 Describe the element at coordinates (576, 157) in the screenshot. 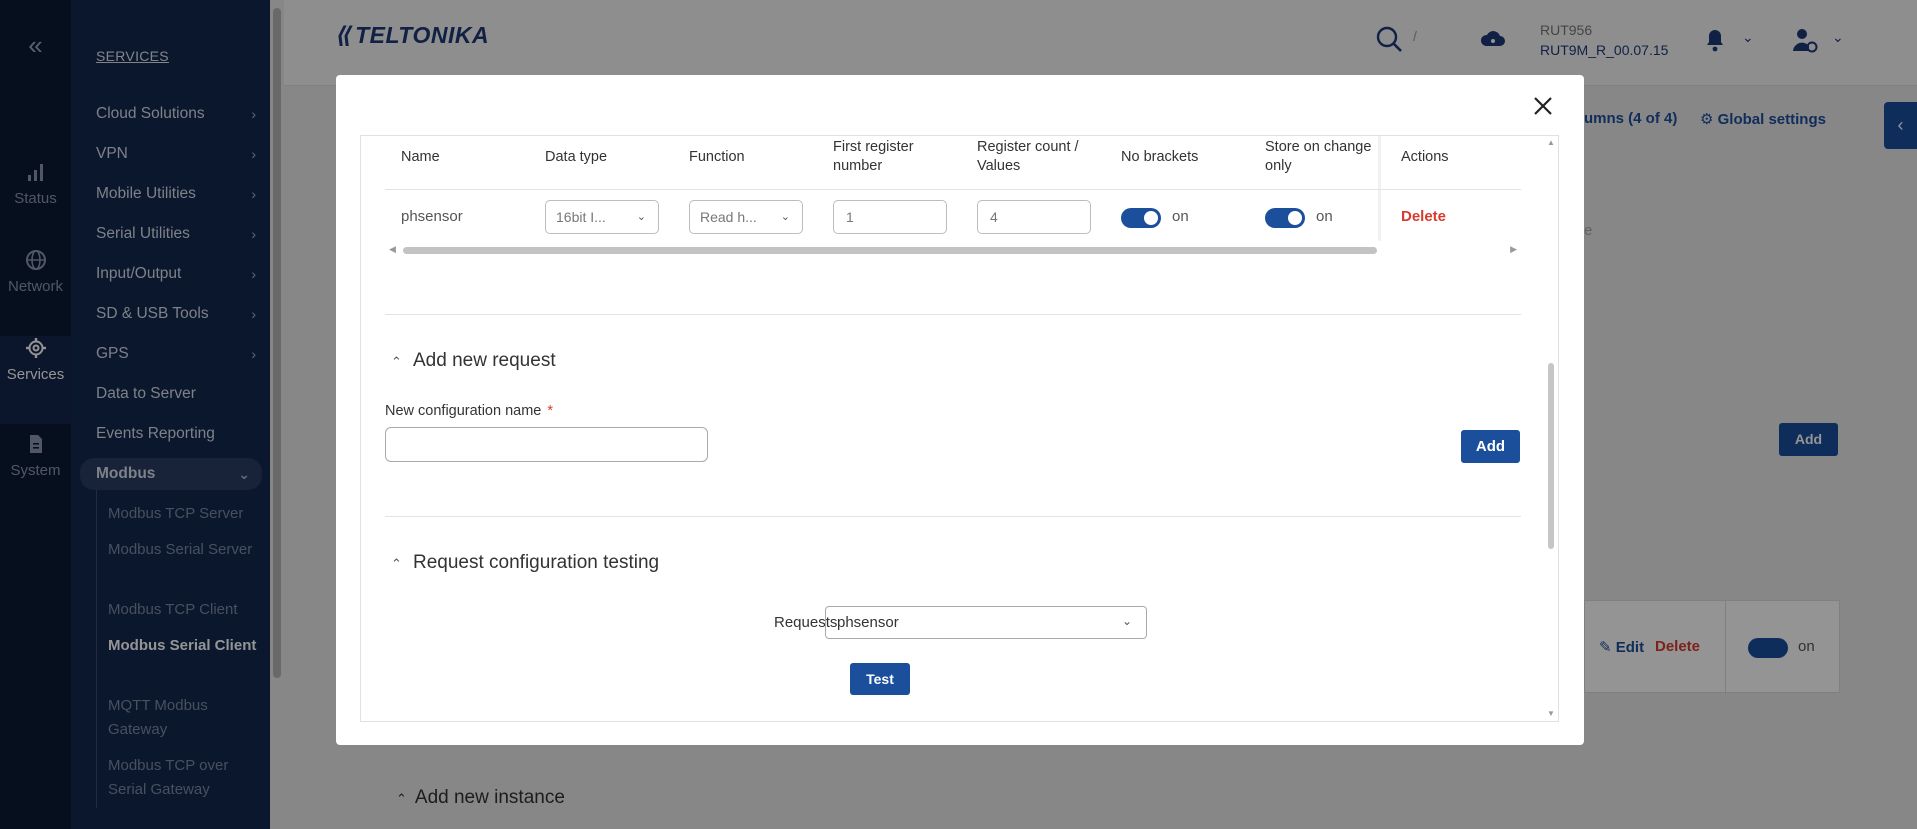

I see `col-header-data-type: Data type` at that location.